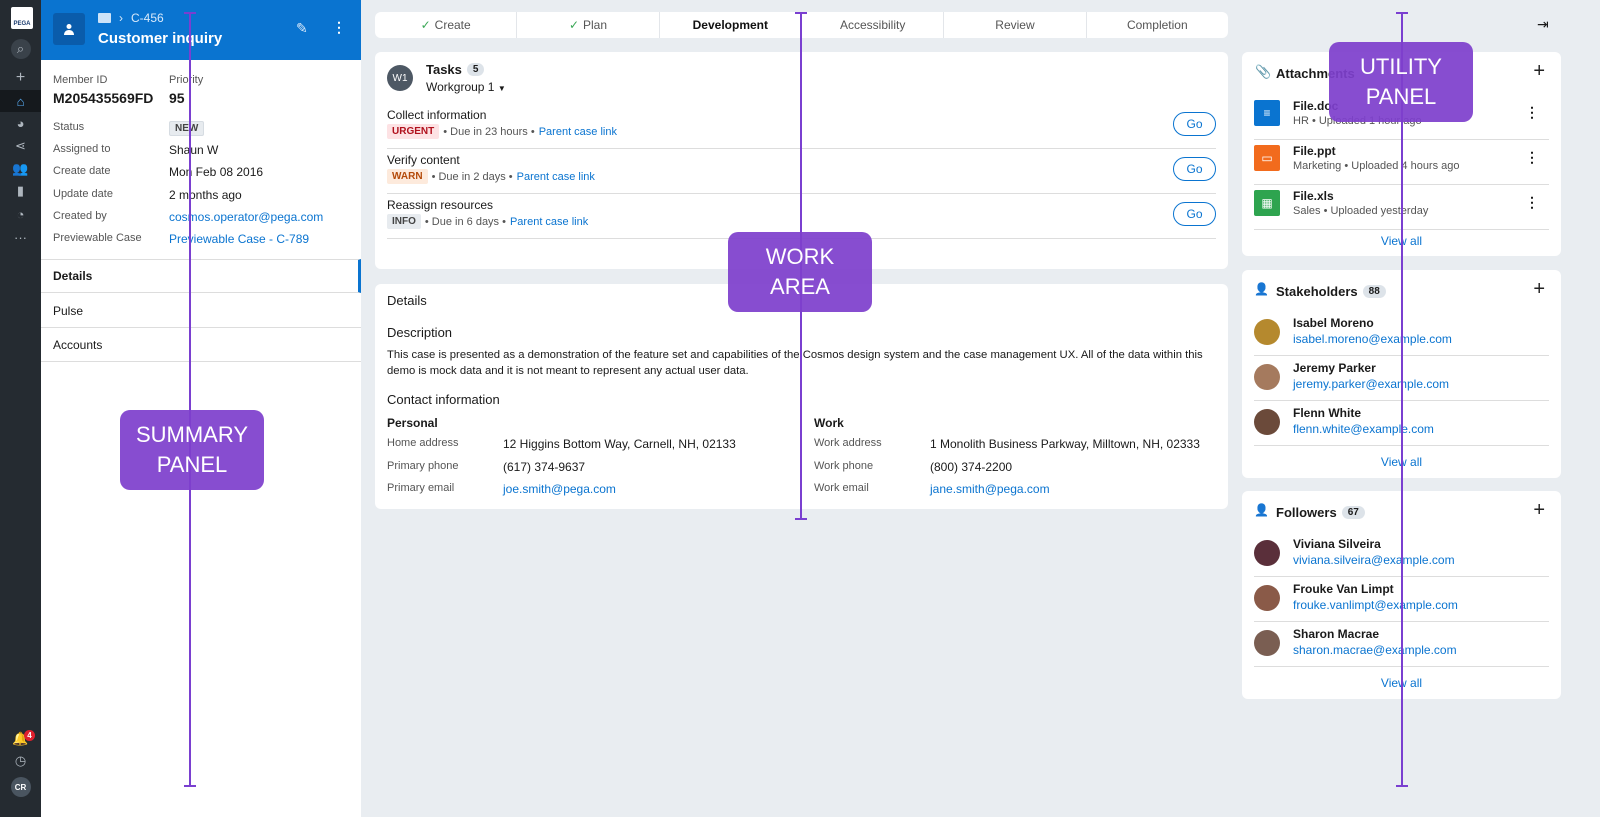  Describe the element at coordinates (20, 237) in the screenshot. I see `more-icon: ···` at that location.